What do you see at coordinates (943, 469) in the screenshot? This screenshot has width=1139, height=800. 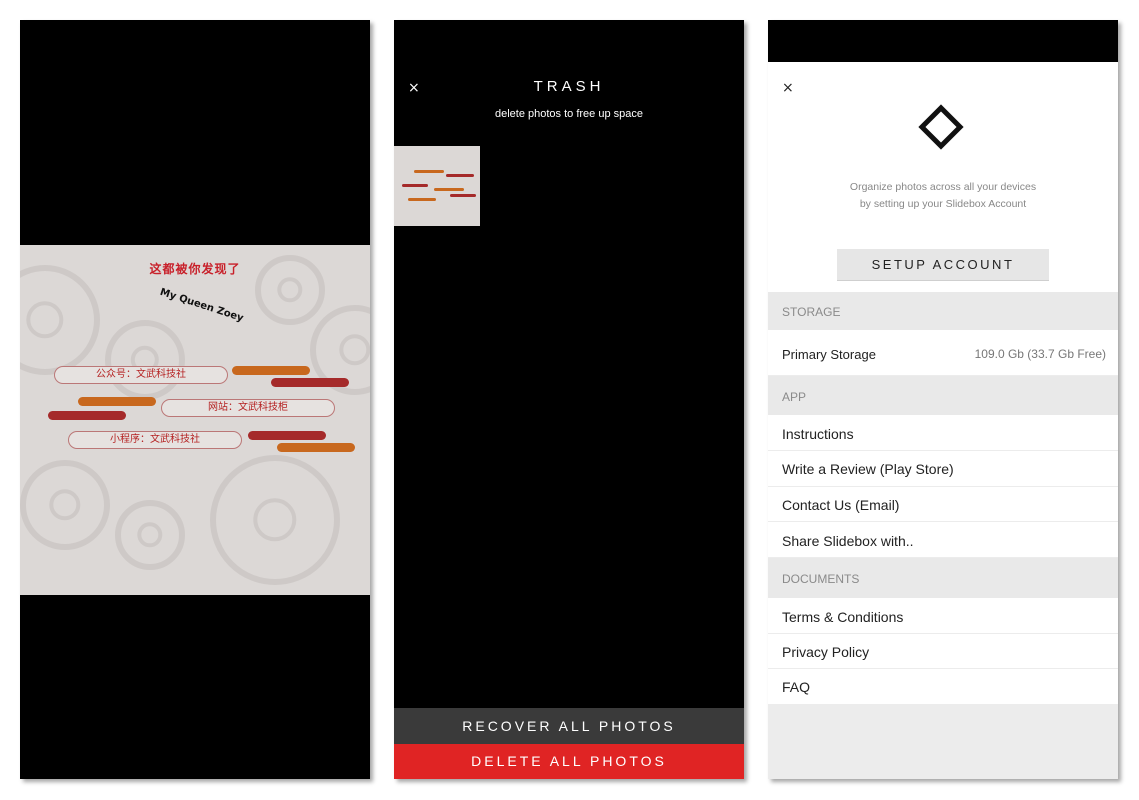 I see `menu-item-write-review: Write a Review (Play Store)` at bounding box center [943, 469].